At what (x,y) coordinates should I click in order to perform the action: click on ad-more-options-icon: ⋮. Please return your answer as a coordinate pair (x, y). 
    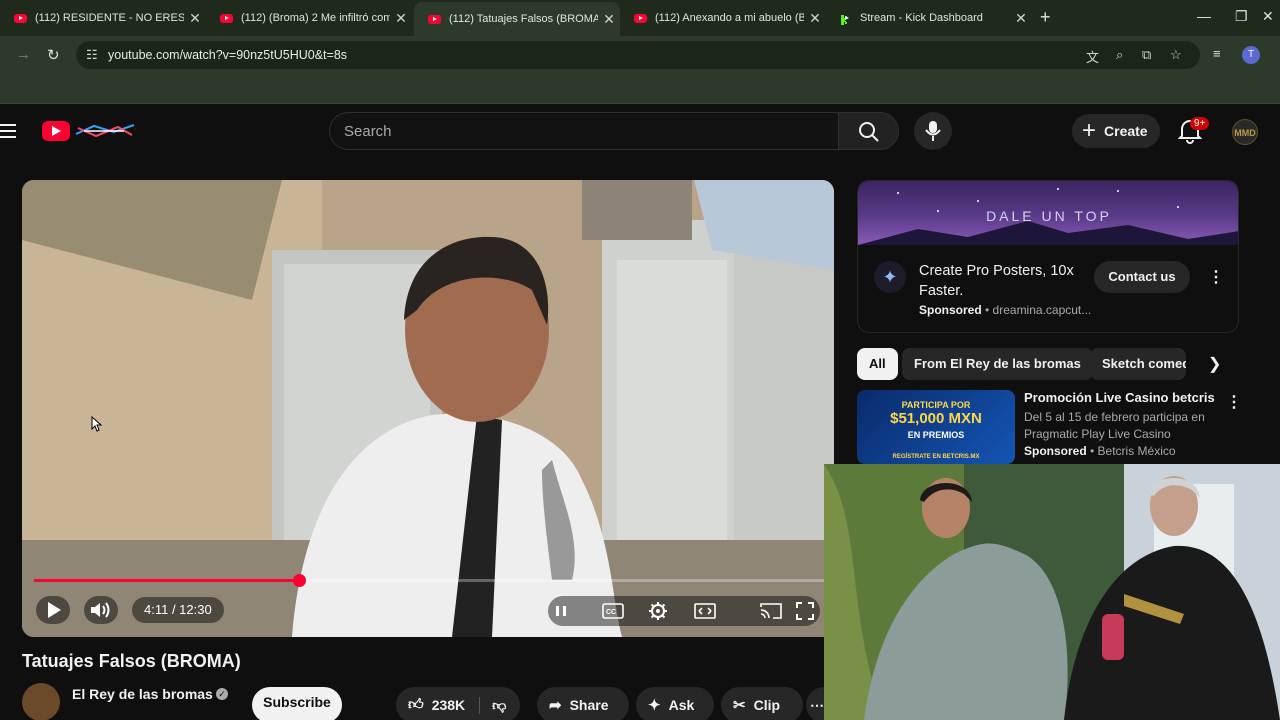
    Looking at the image, I should click on (1216, 277).